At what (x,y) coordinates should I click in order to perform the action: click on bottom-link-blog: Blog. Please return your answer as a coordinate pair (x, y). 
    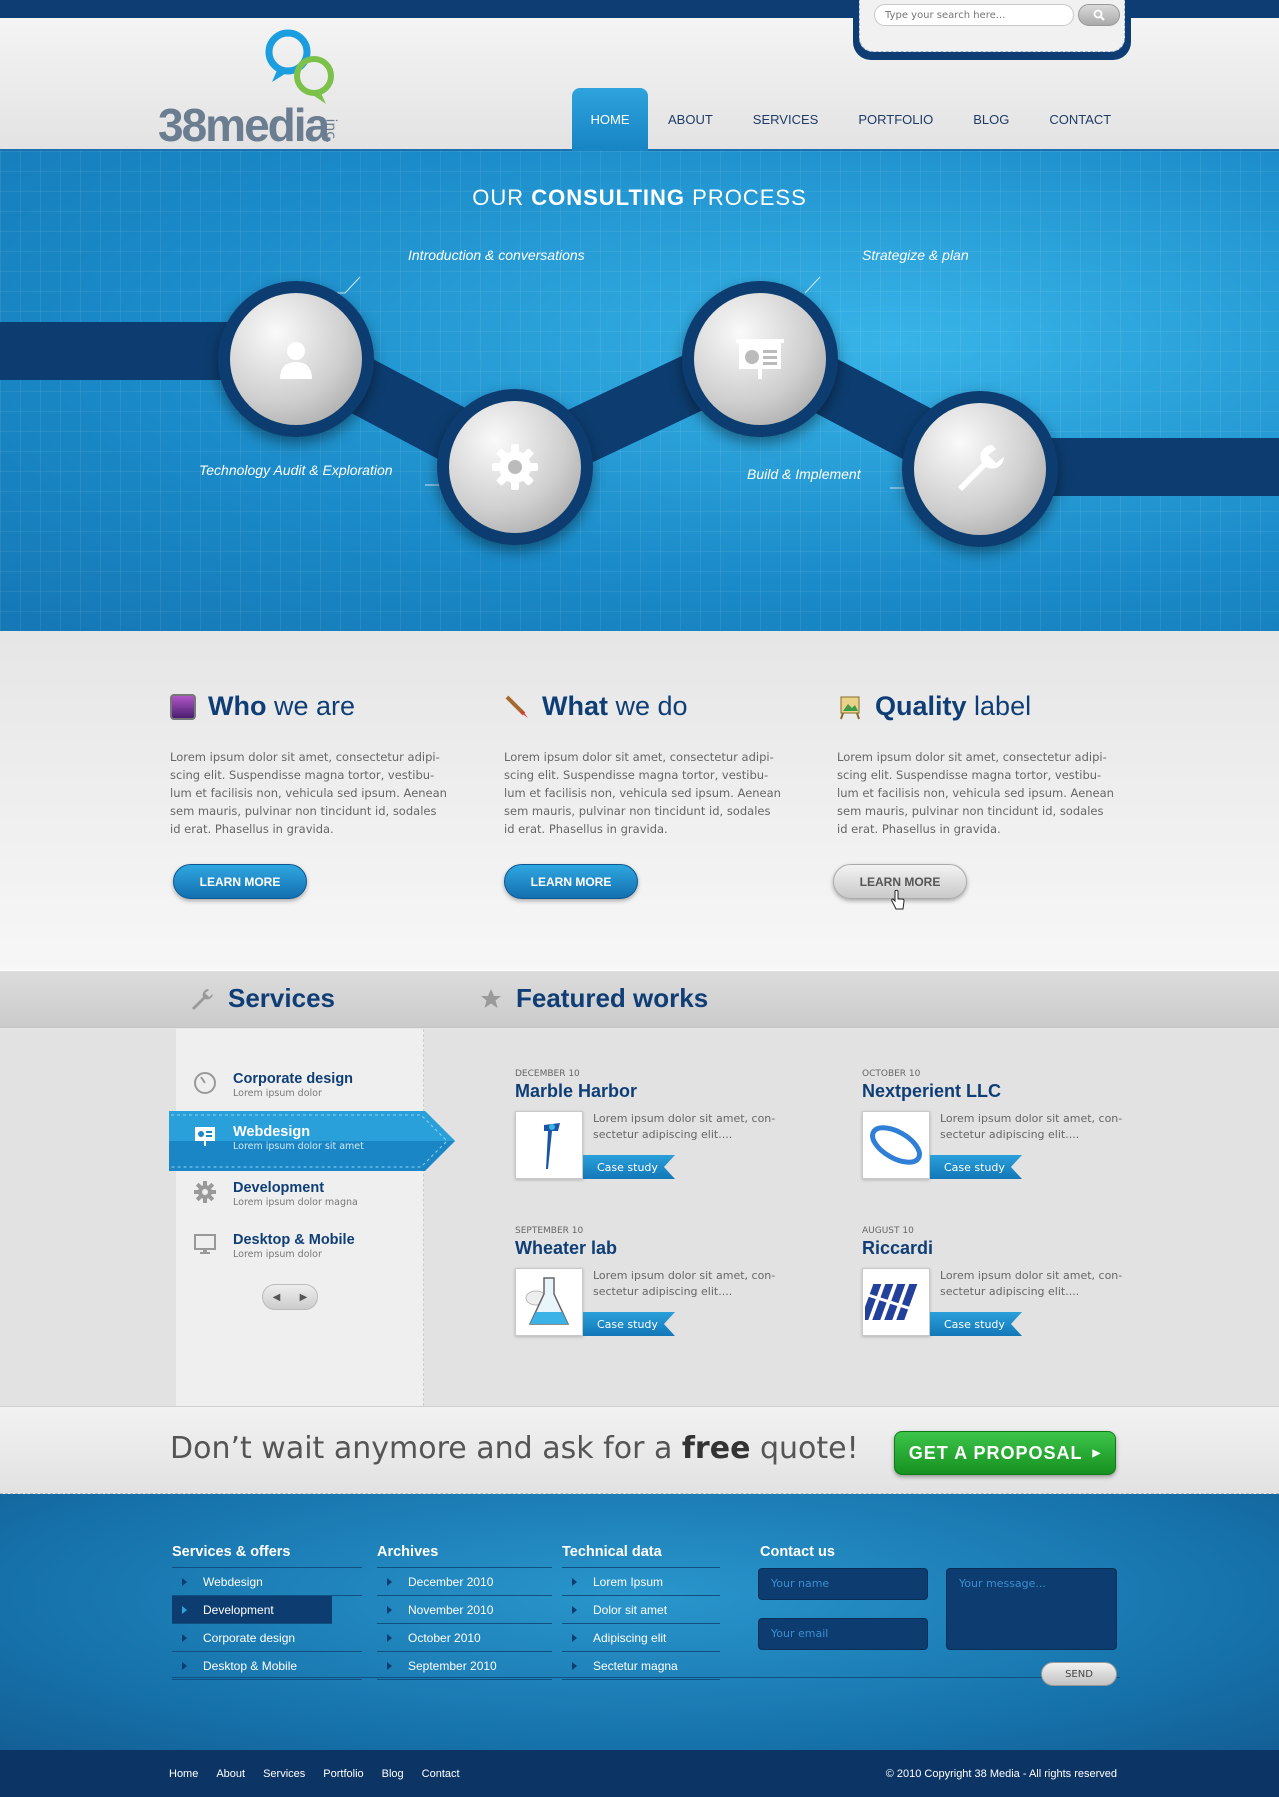
    Looking at the image, I should click on (393, 1774).